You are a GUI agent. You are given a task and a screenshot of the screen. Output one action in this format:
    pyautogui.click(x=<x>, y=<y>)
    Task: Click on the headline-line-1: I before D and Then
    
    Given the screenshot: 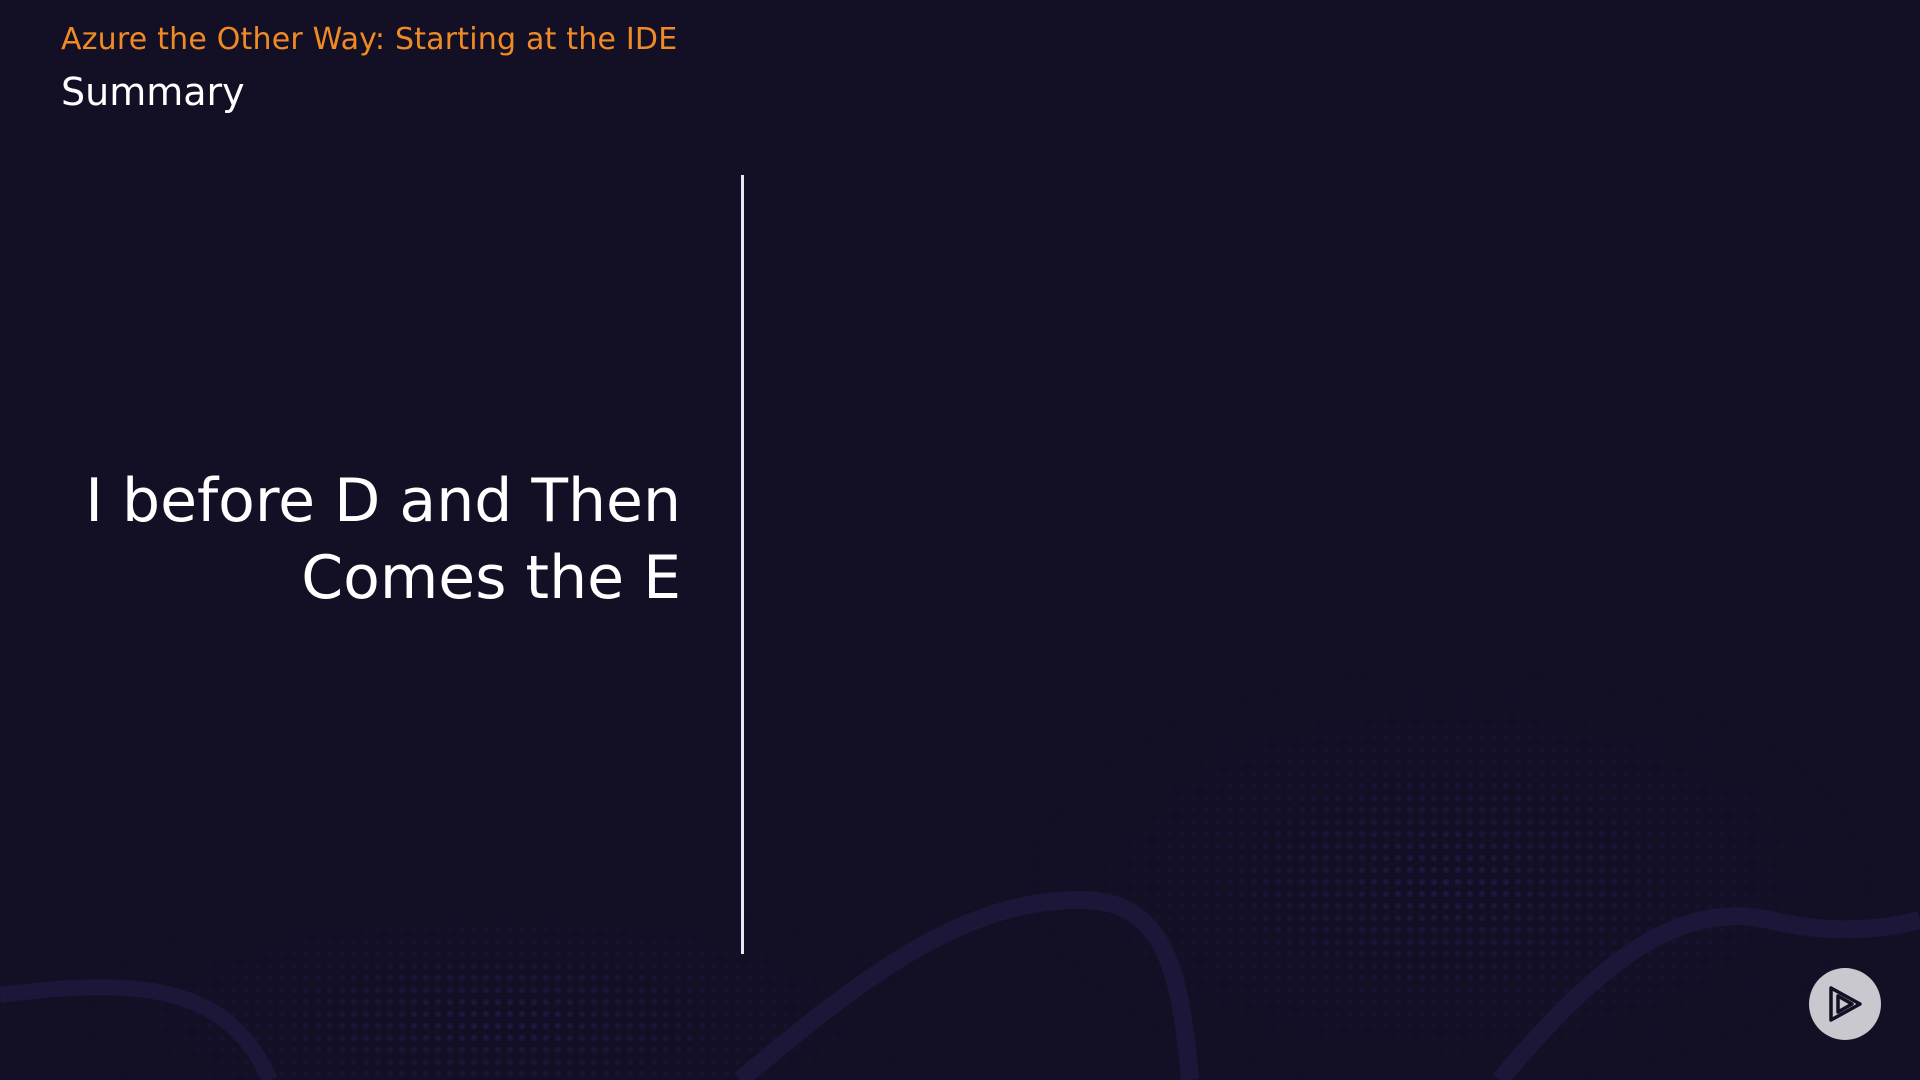 What is the action you would take?
    pyautogui.click(x=383, y=501)
    